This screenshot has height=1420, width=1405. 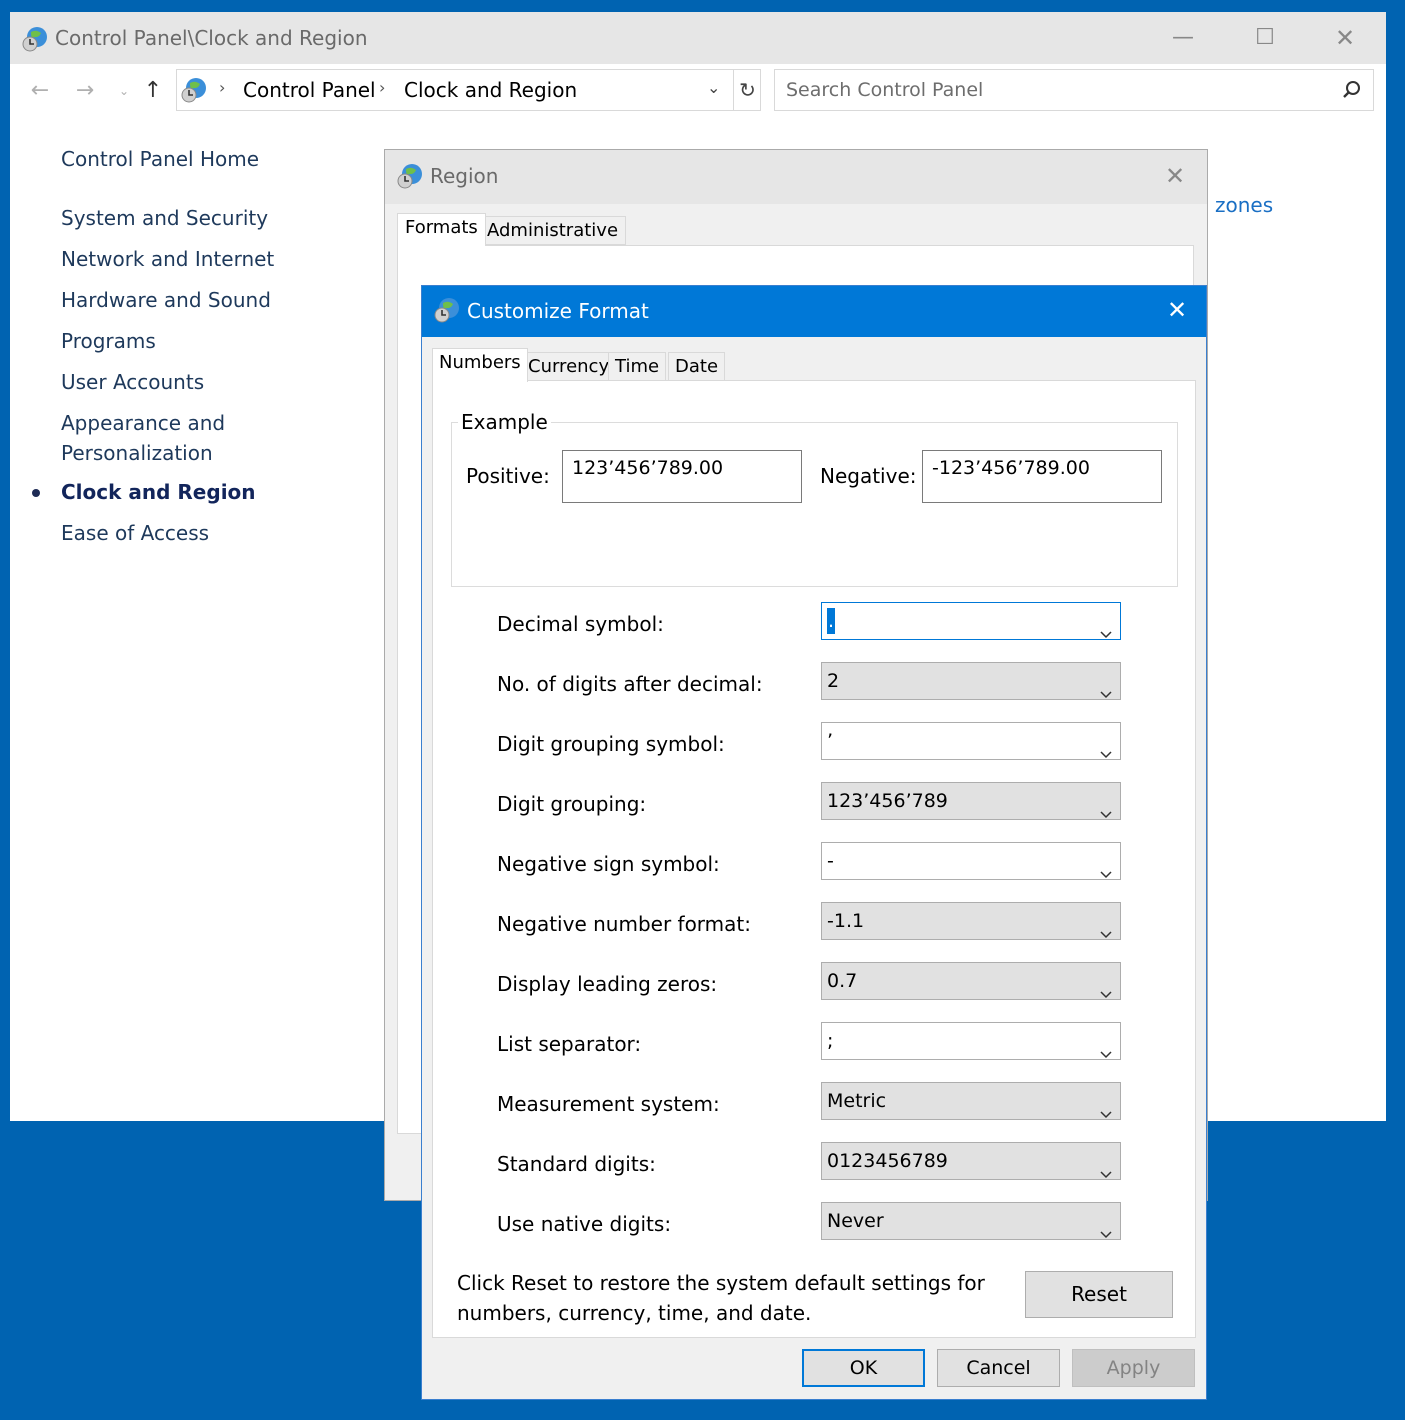 What do you see at coordinates (1265, 38) in the screenshot?
I see `maximize-button: ☐` at bounding box center [1265, 38].